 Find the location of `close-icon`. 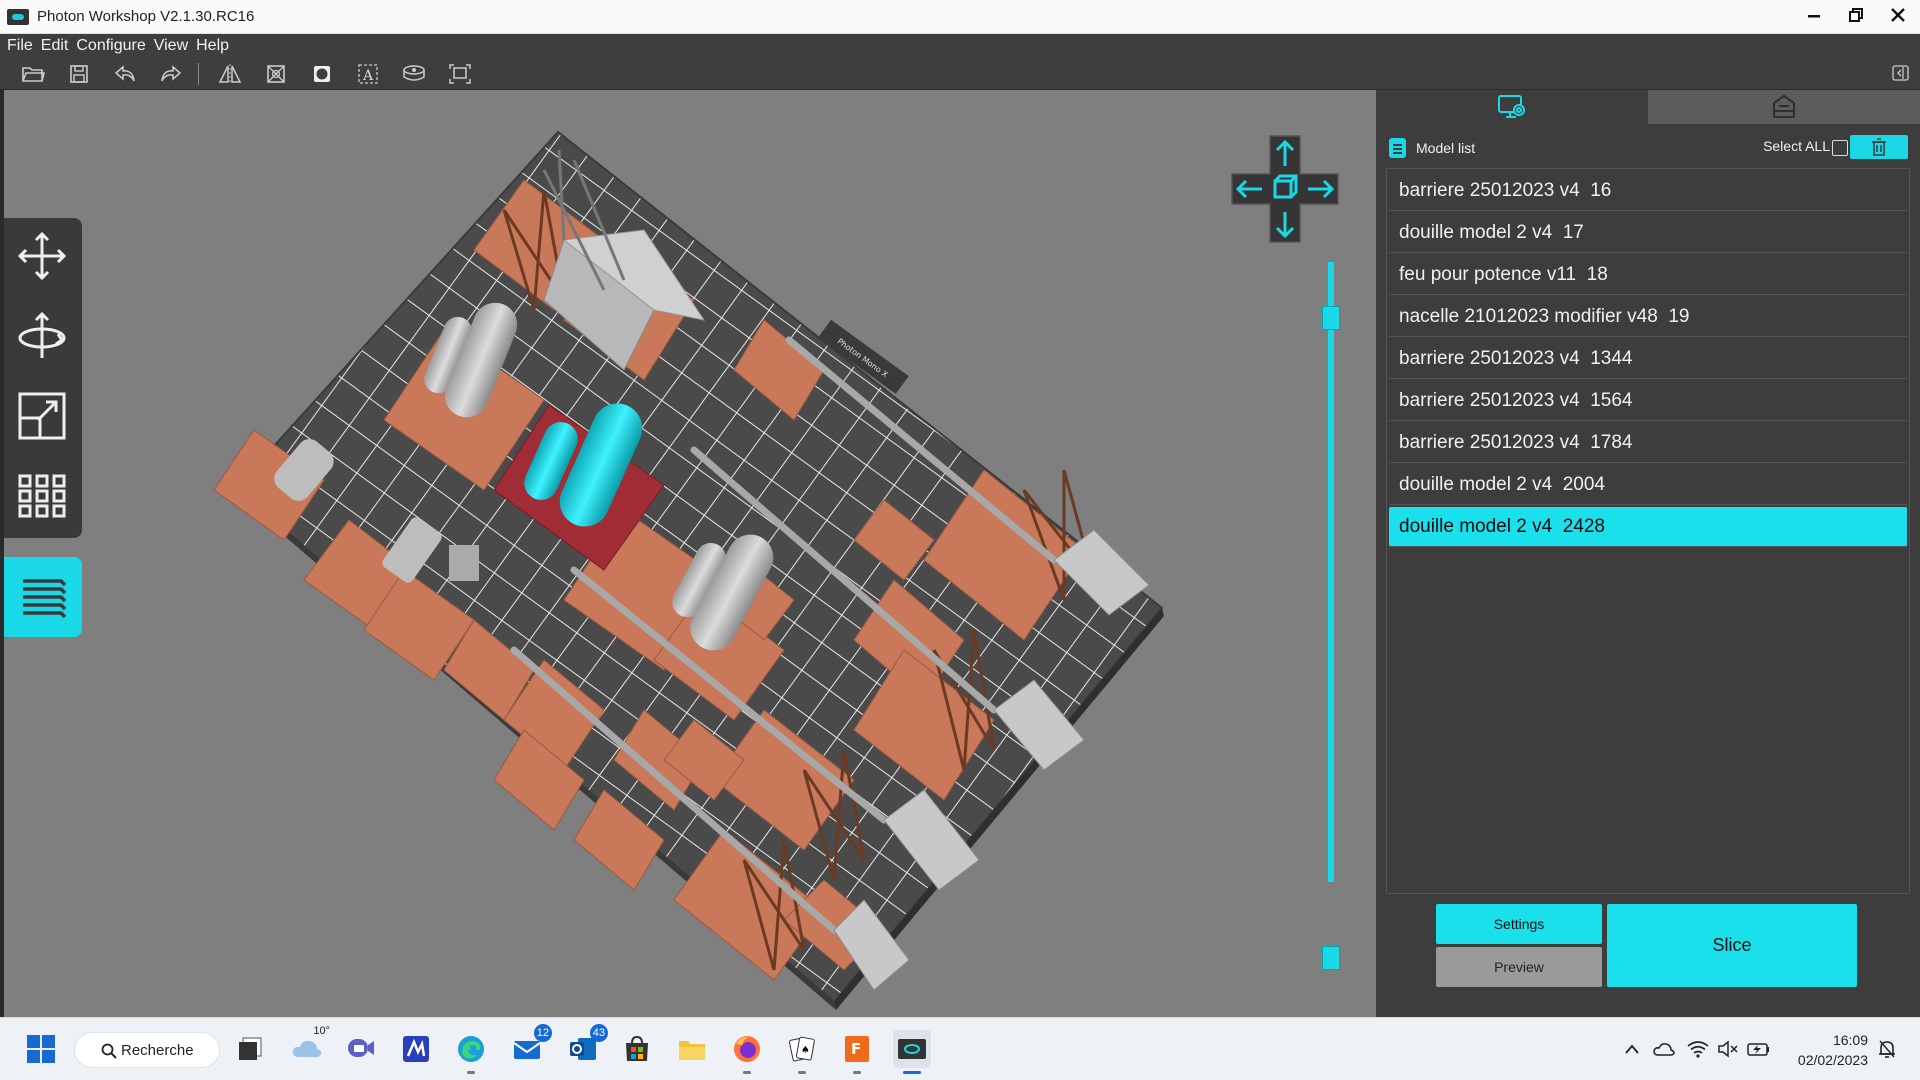

close-icon is located at coordinates (1898, 14).